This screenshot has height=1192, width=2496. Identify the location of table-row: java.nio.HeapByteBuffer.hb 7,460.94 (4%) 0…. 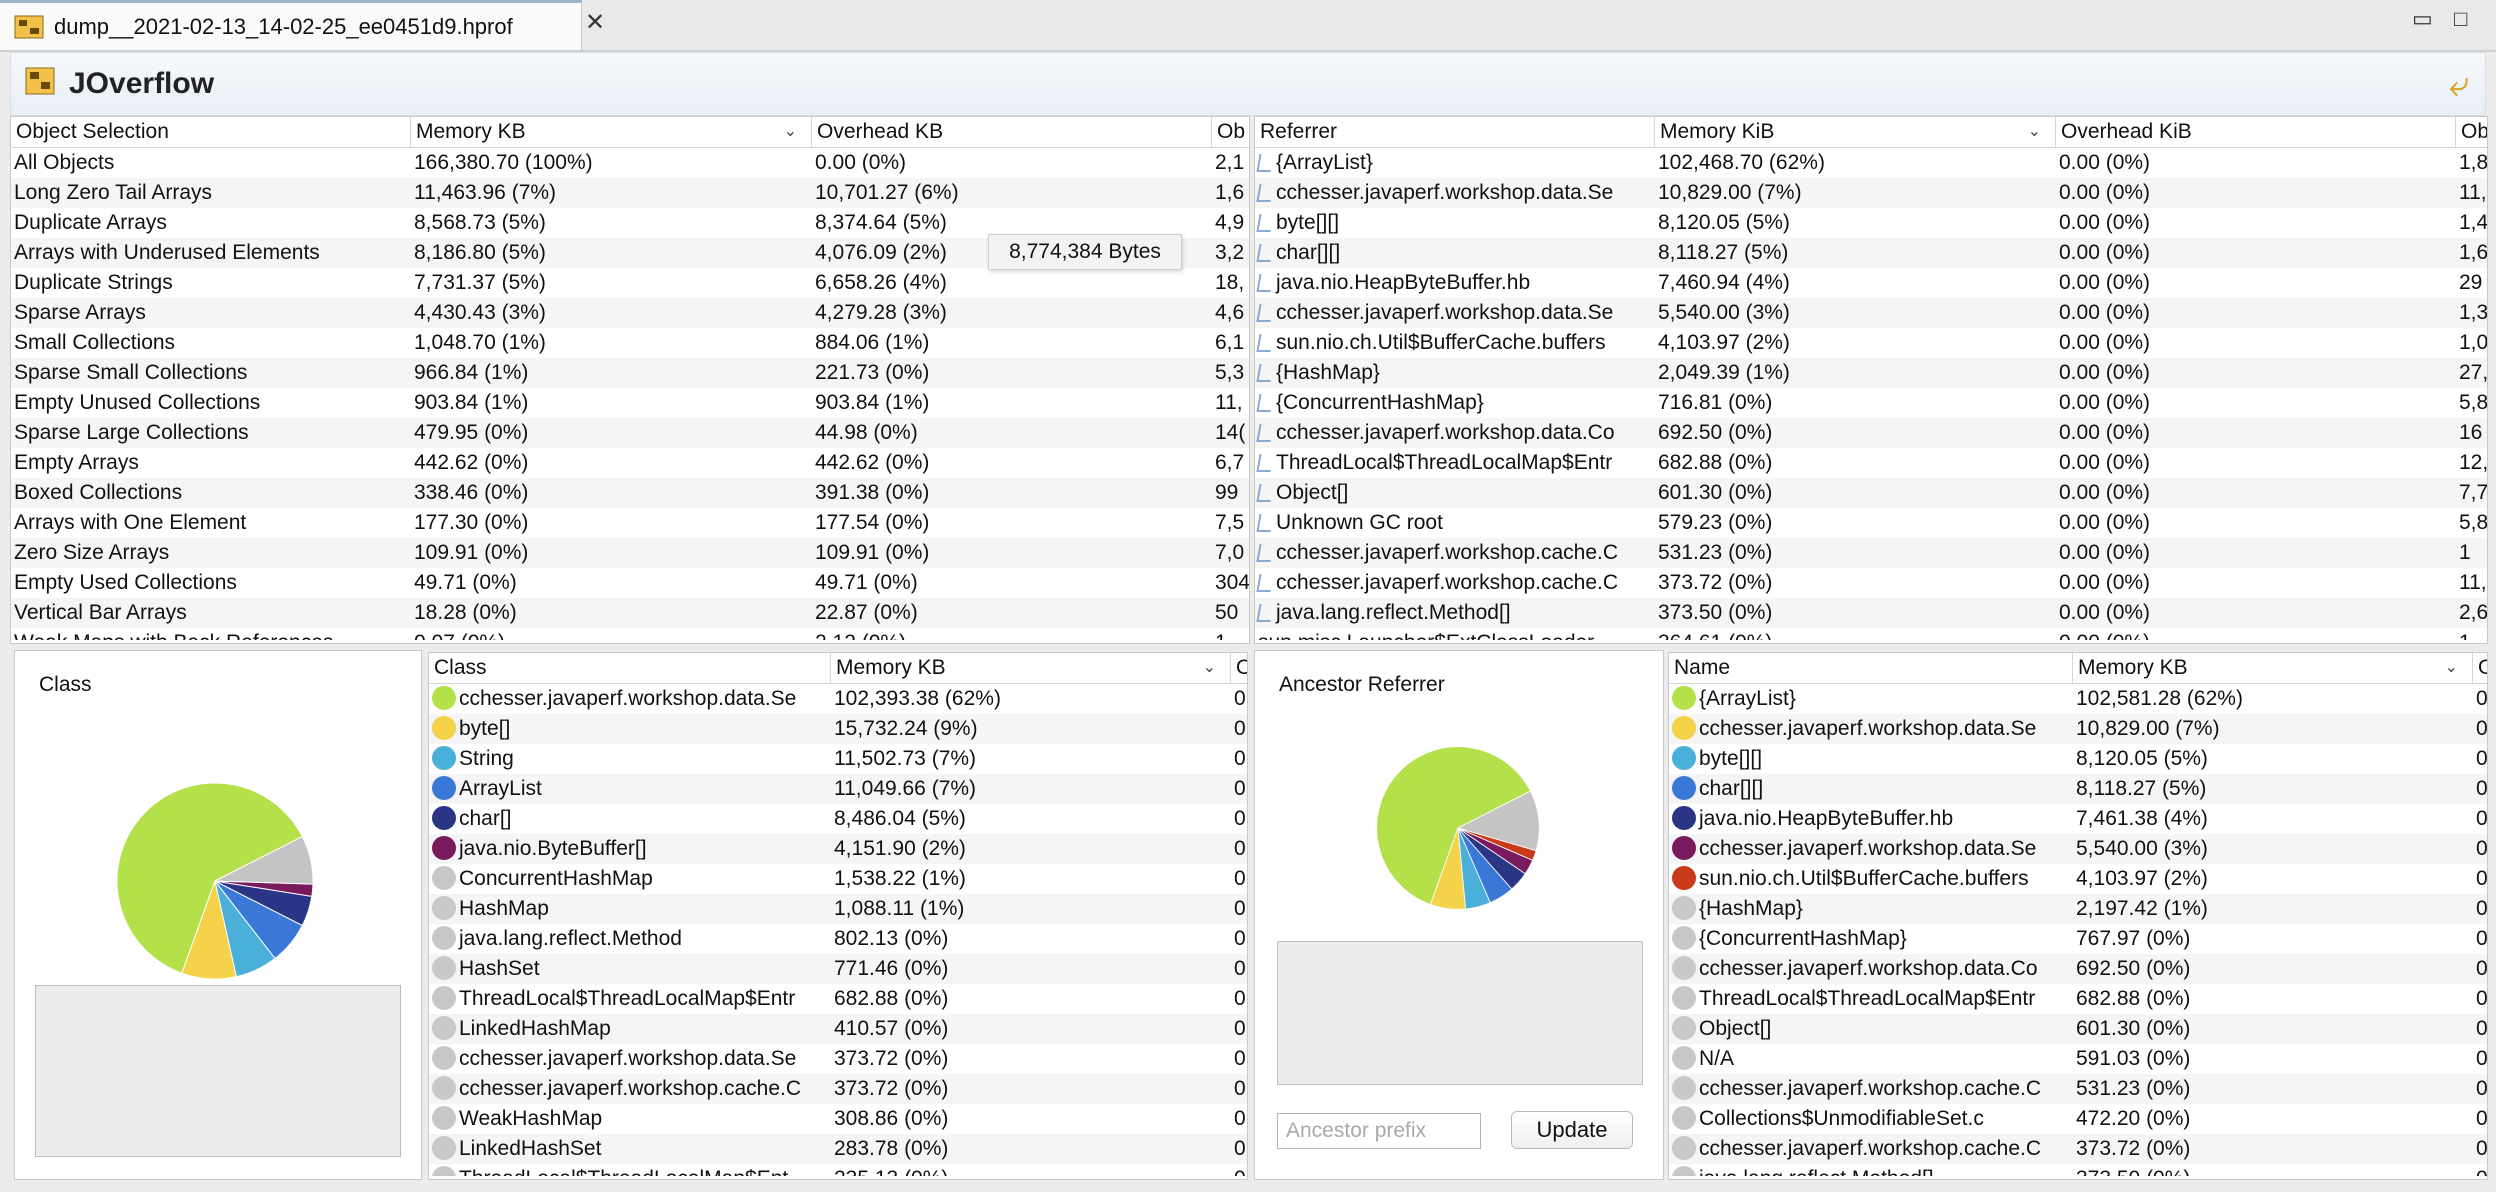
(1871, 283).